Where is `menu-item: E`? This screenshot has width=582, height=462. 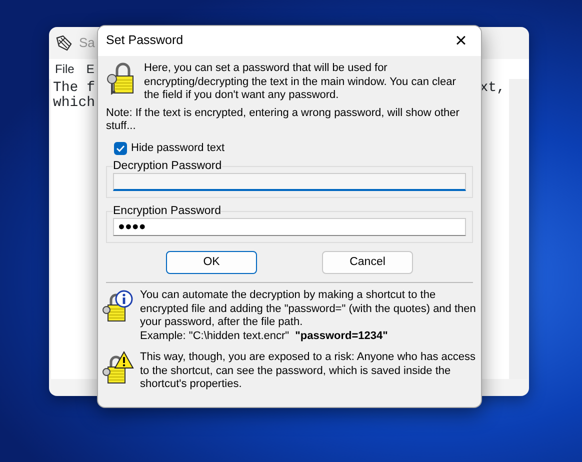 menu-item: E is located at coordinates (90, 69).